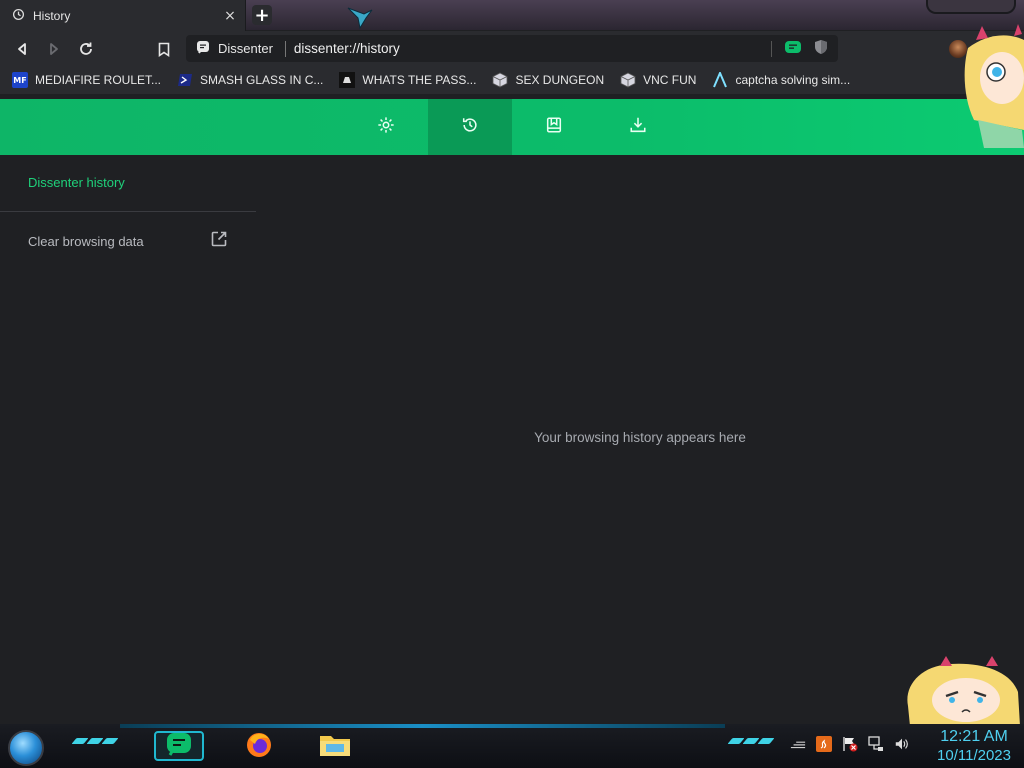  I want to click on tab-history: History ×, so click(123, 15).